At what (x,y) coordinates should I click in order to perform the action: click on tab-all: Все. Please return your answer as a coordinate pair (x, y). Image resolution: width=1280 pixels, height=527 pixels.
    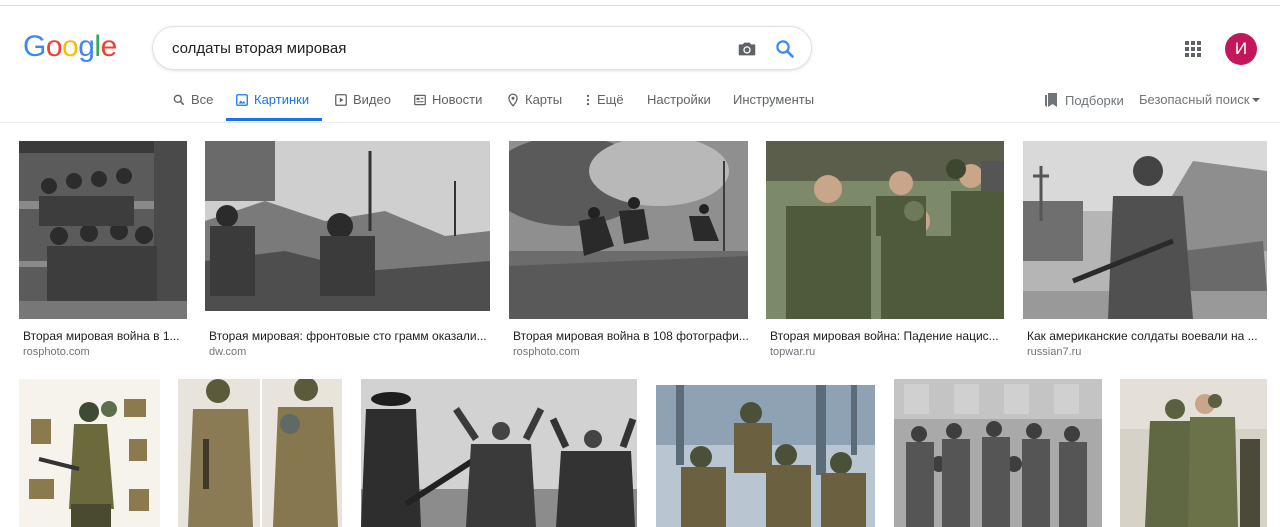
    Looking at the image, I should click on (192, 107).